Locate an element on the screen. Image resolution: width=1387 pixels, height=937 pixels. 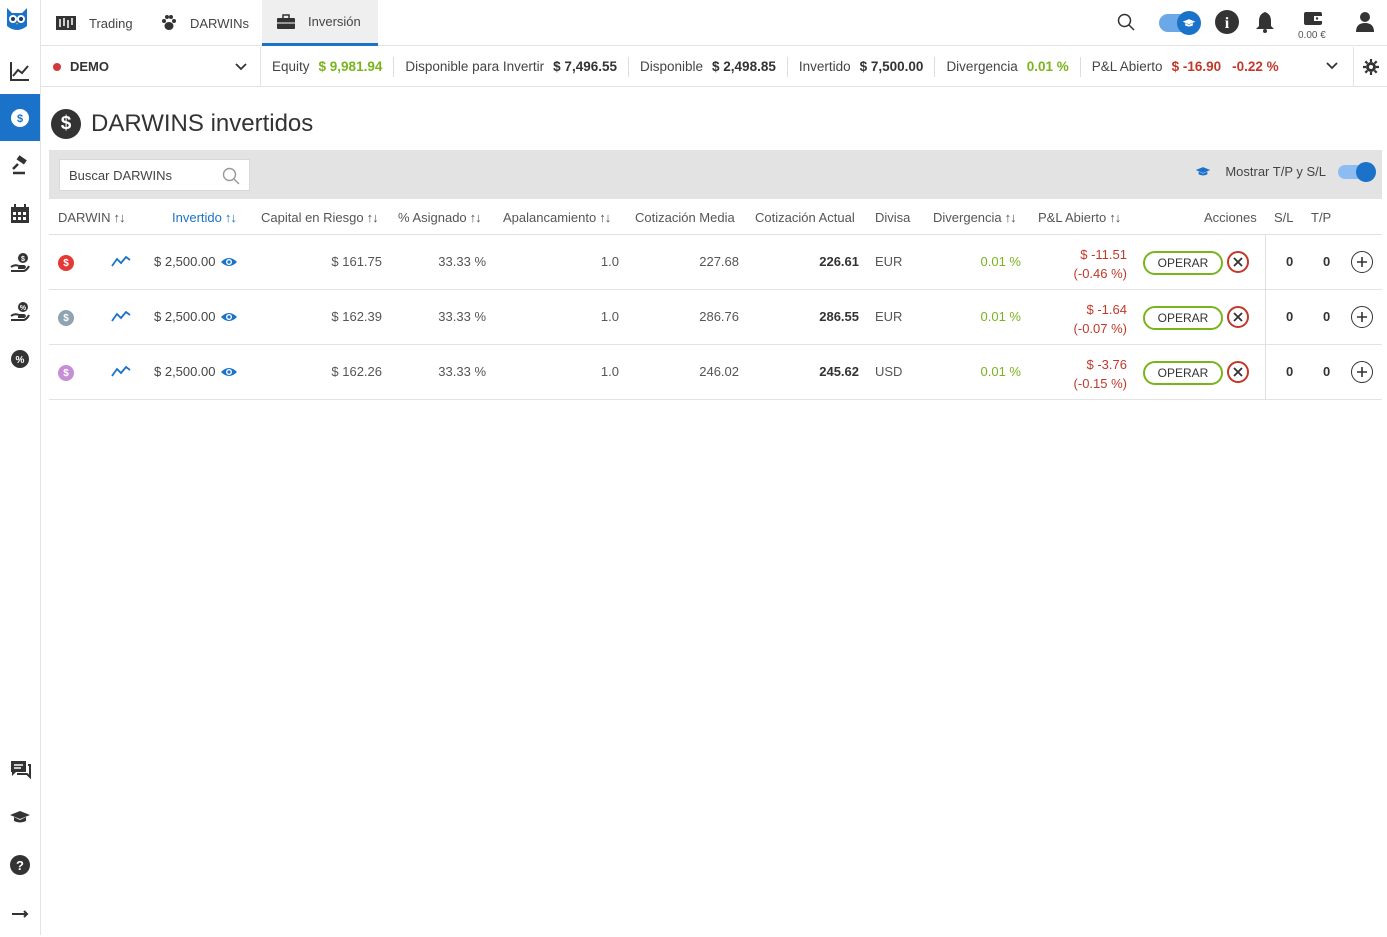
chat-icon is located at coordinates (21, 769).